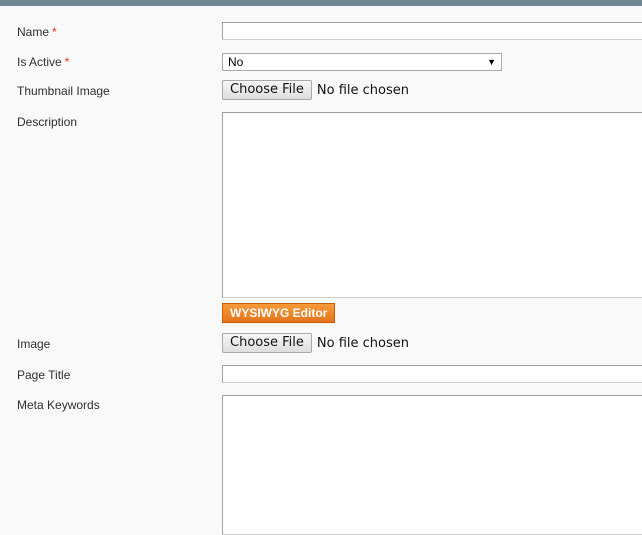 This screenshot has width=642, height=535. What do you see at coordinates (362, 343) in the screenshot?
I see `image-file-status: No file chosen` at bounding box center [362, 343].